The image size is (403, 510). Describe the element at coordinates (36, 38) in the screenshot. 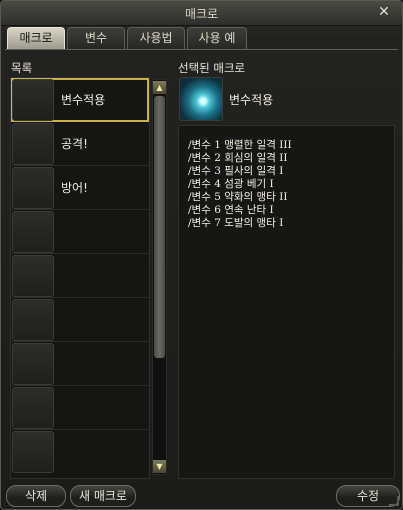

I see `tab-macro: 매크로` at that location.